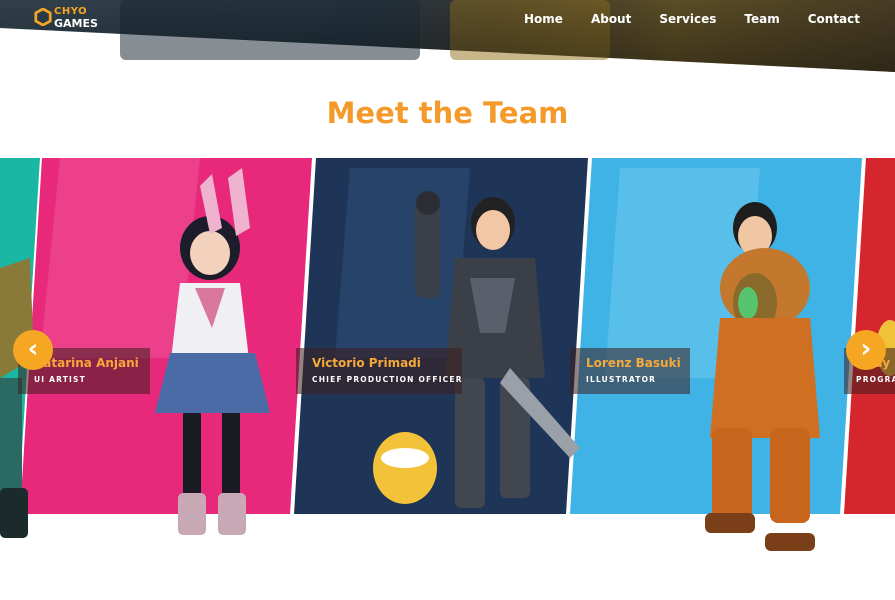 This screenshot has width=895, height=600. I want to click on member-role: UI ARTIST, so click(60, 379).